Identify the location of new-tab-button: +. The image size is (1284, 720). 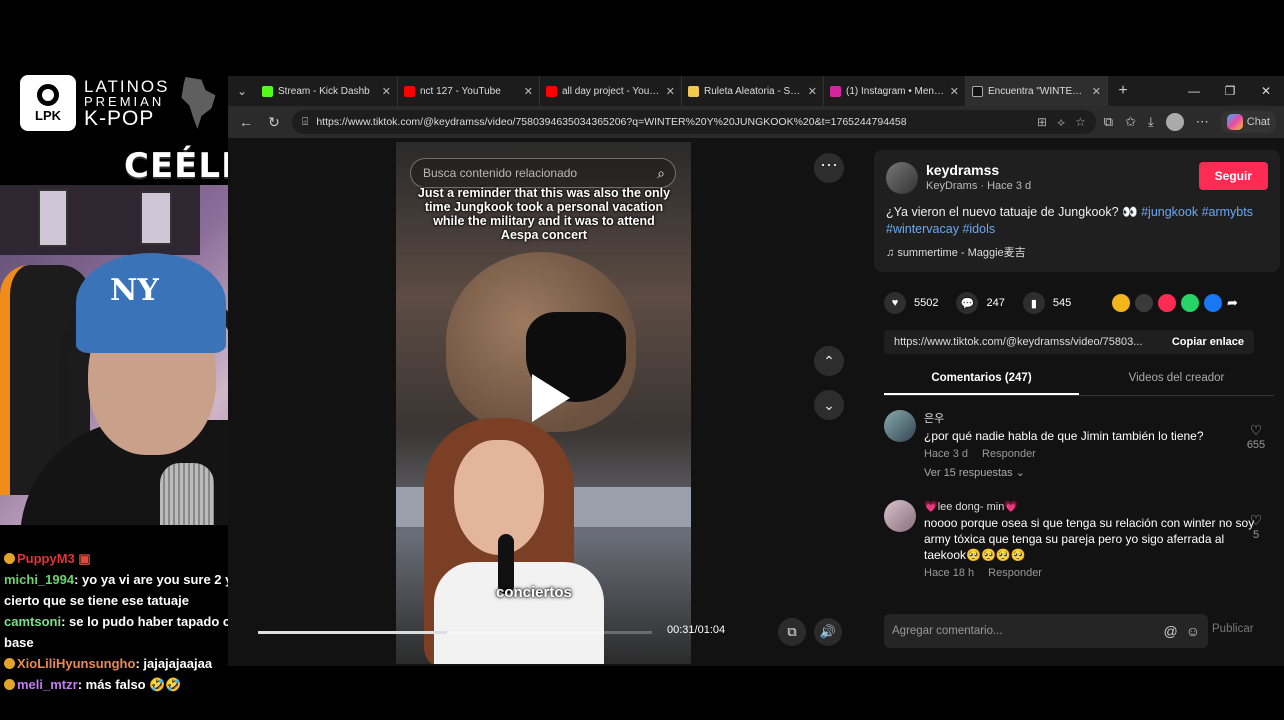
(1123, 91).